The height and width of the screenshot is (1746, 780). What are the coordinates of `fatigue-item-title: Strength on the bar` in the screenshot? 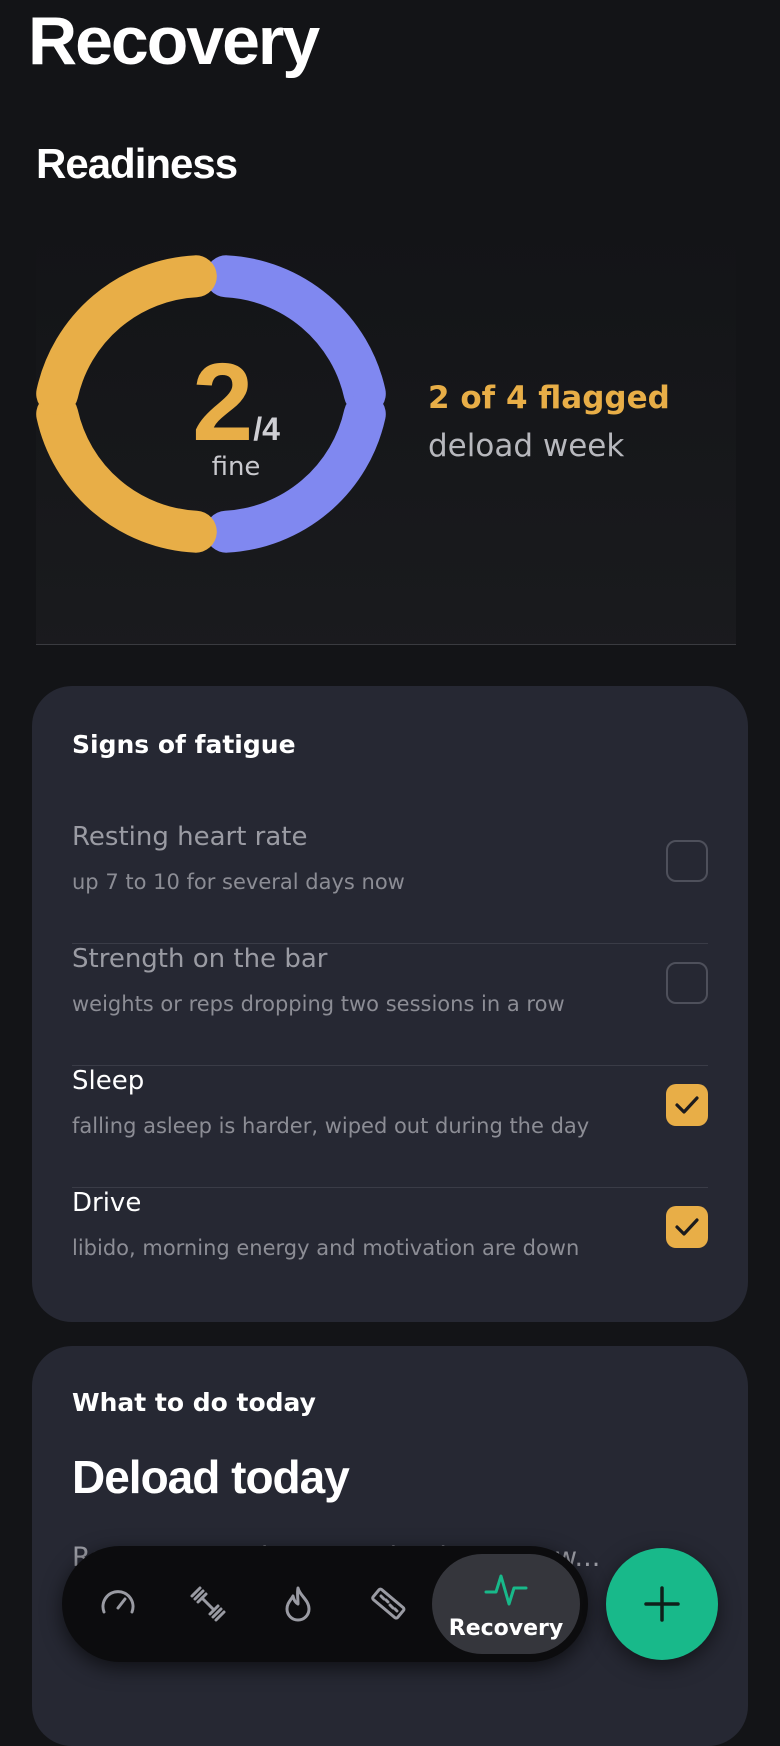 It's located at (200, 959).